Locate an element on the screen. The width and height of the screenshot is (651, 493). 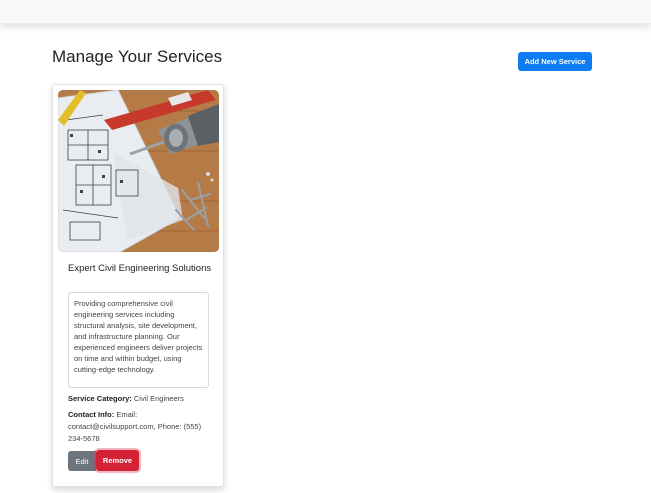
edit-service-button: Edit is located at coordinates (82, 461).